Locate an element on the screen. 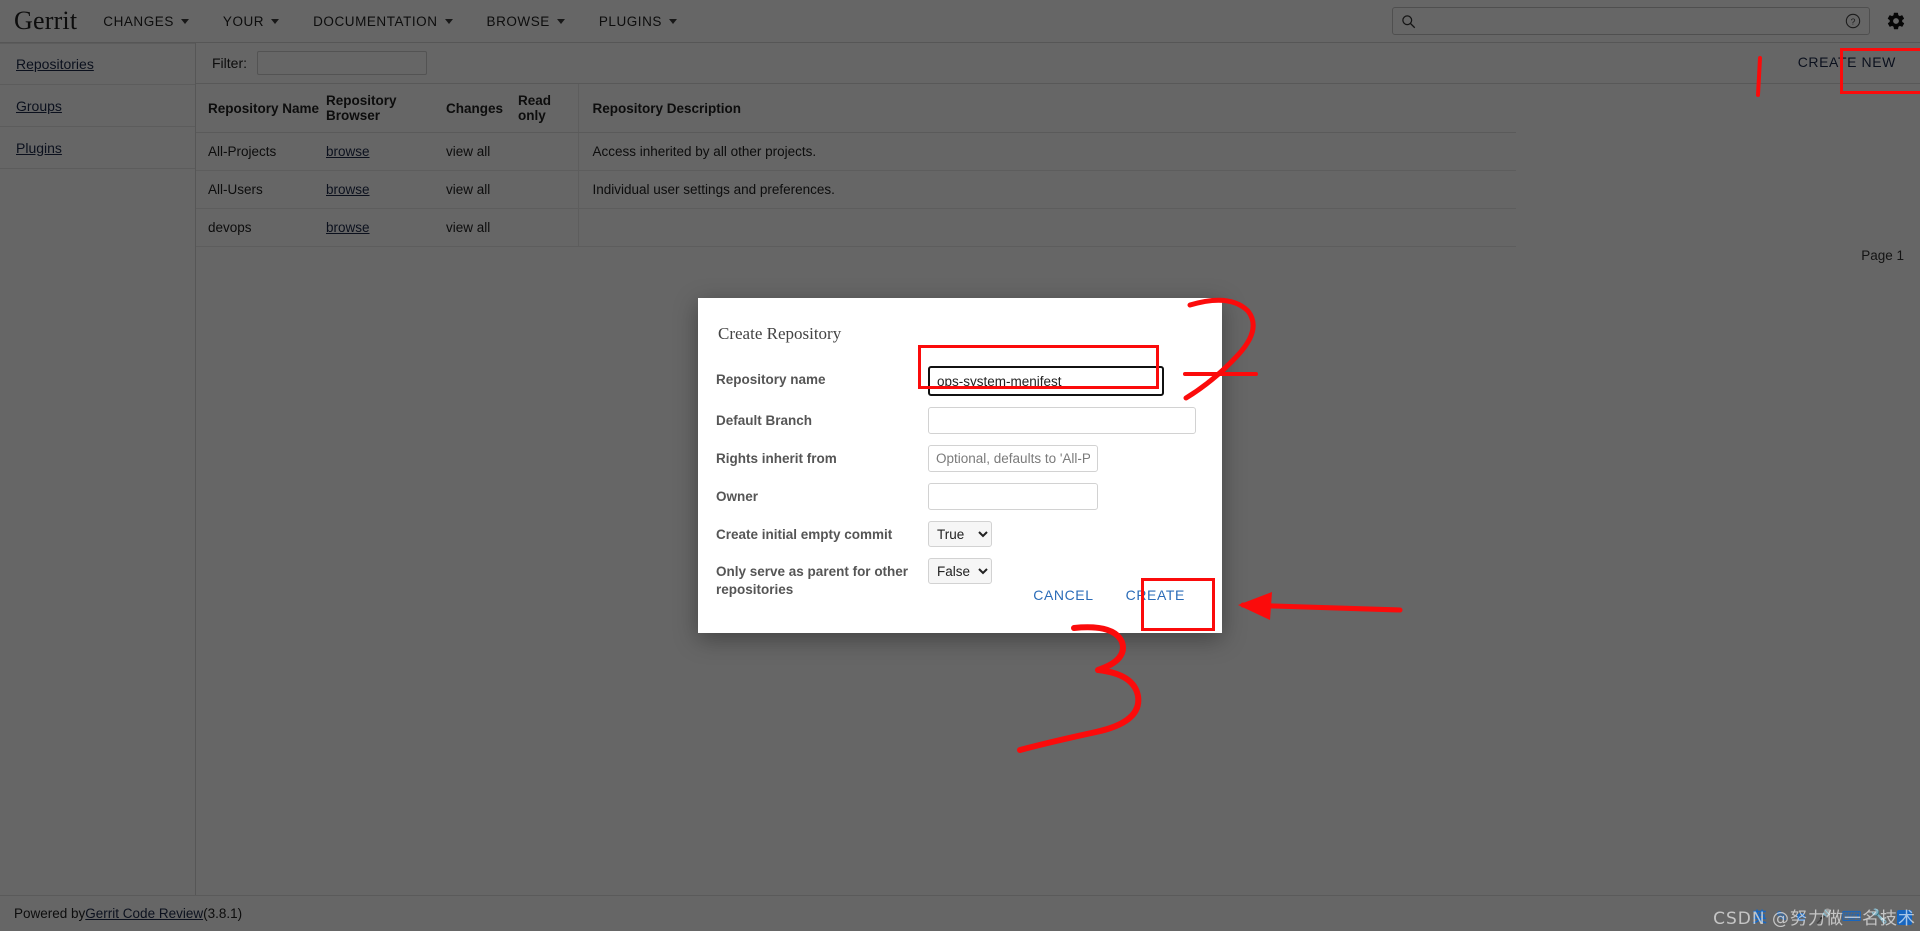  create-initial-empty-commit-select: TrueFalse is located at coordinates (960, 534).